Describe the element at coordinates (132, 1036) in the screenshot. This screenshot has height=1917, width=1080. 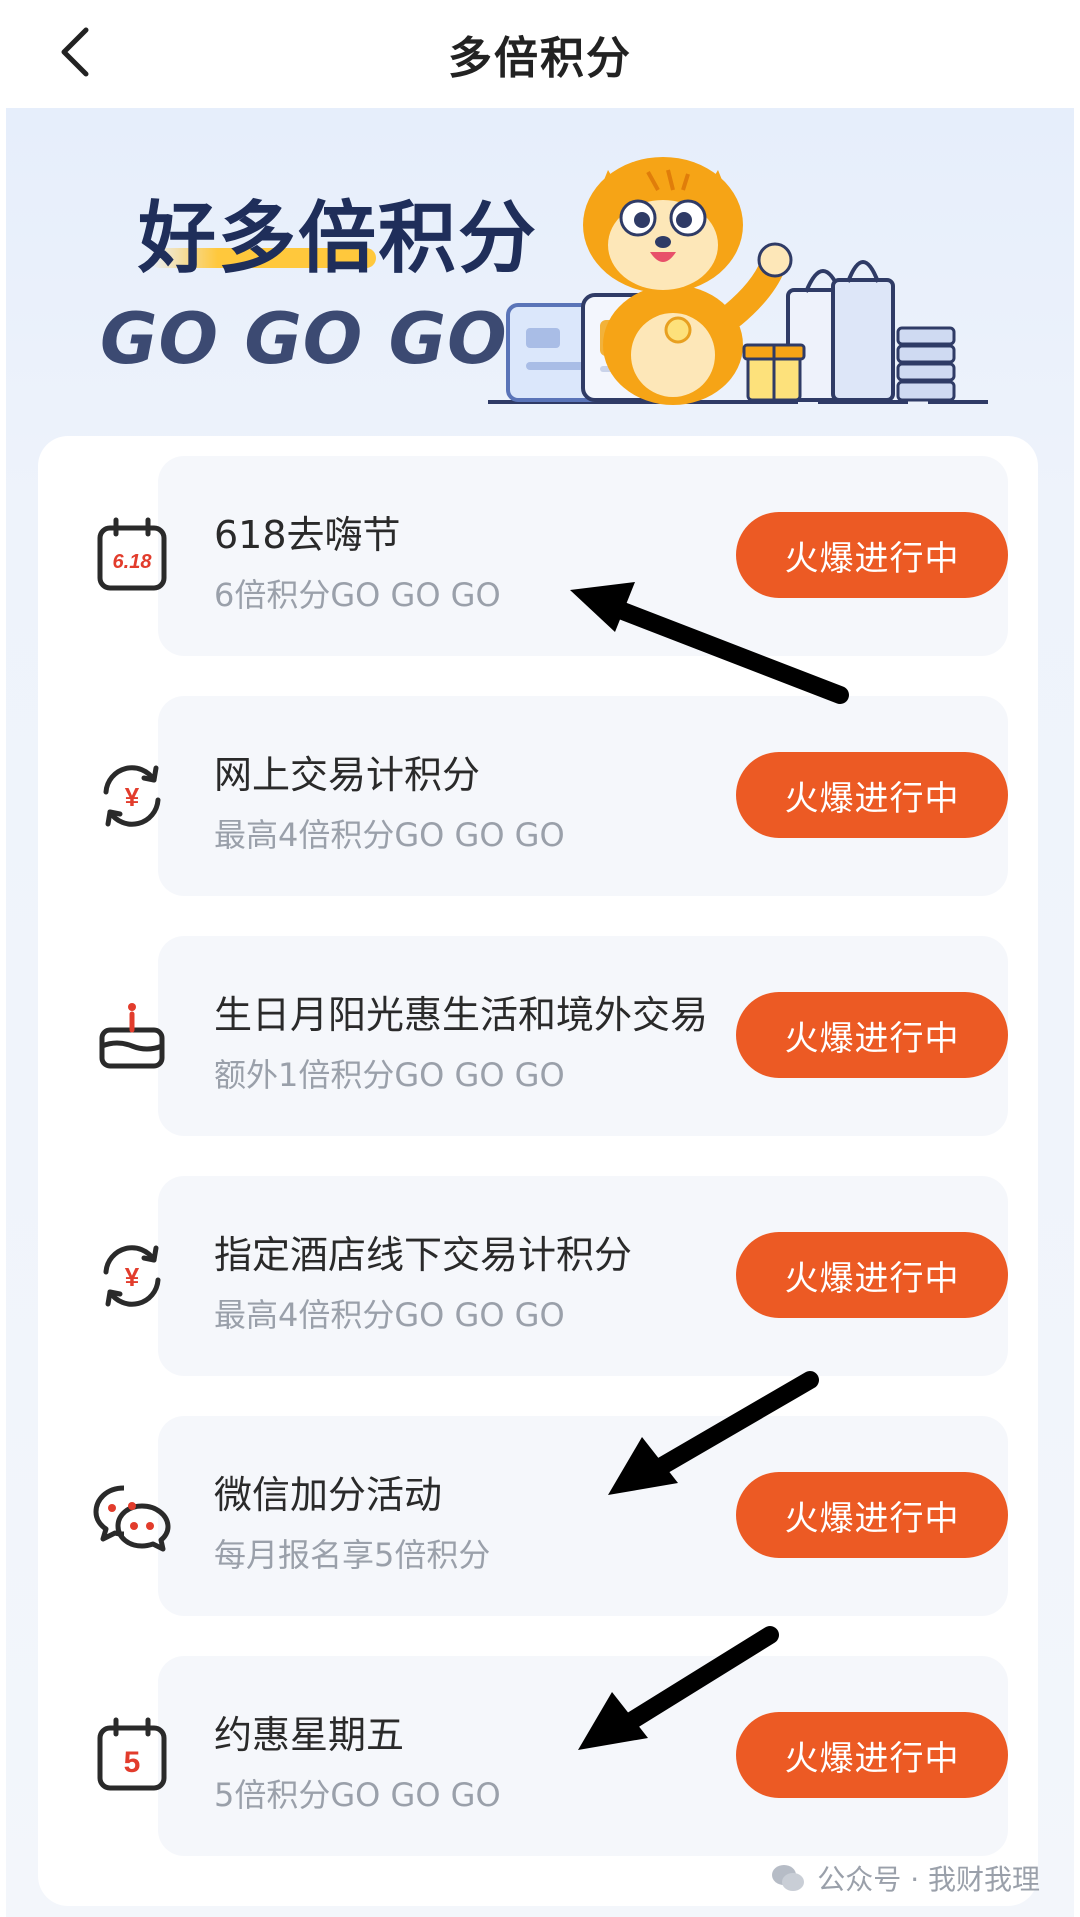
I see `birthday-cake-icon` at that location.